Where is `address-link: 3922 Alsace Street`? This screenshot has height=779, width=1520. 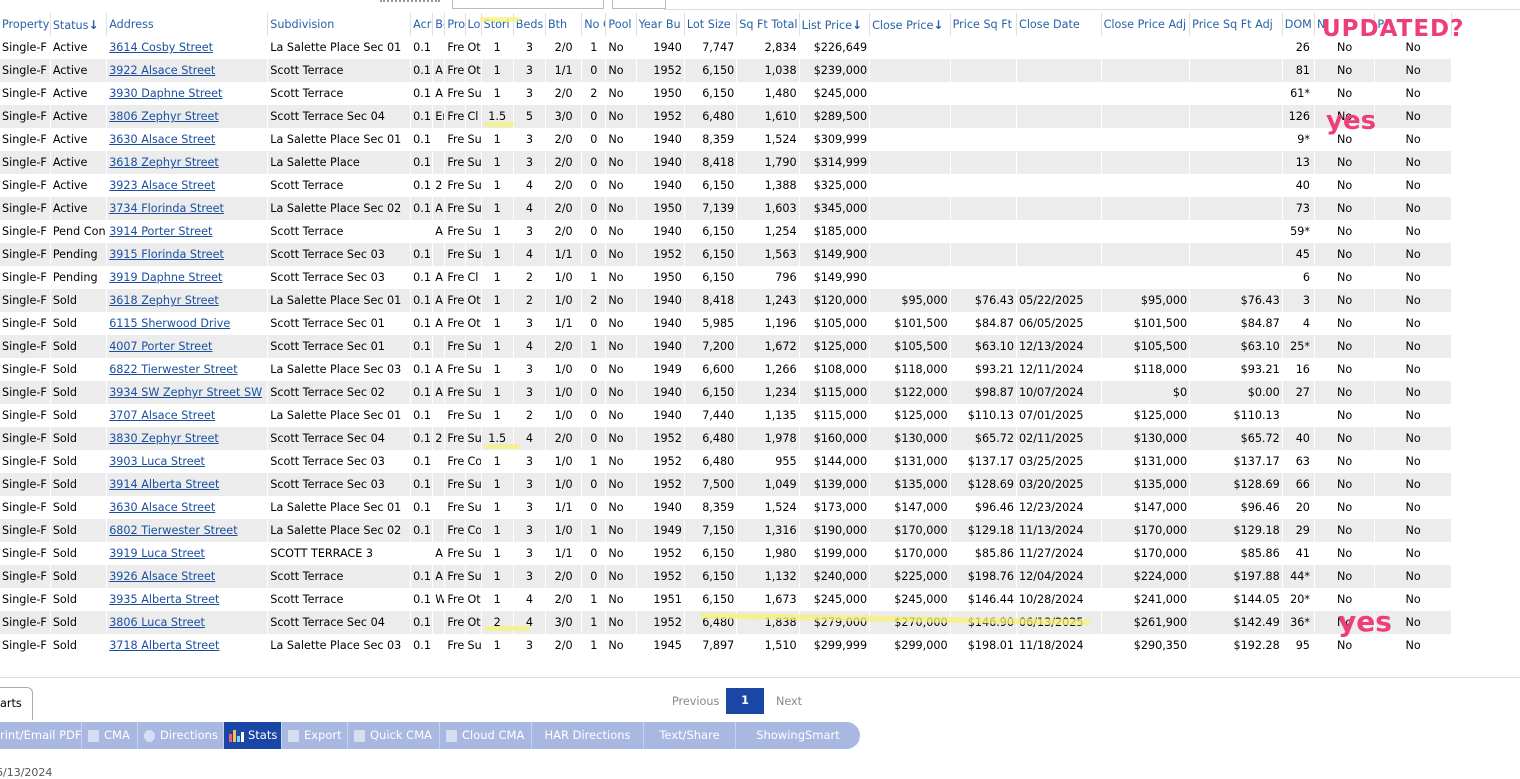 address-link: 3922 Alsace Street is located at coordinates (162, 70).